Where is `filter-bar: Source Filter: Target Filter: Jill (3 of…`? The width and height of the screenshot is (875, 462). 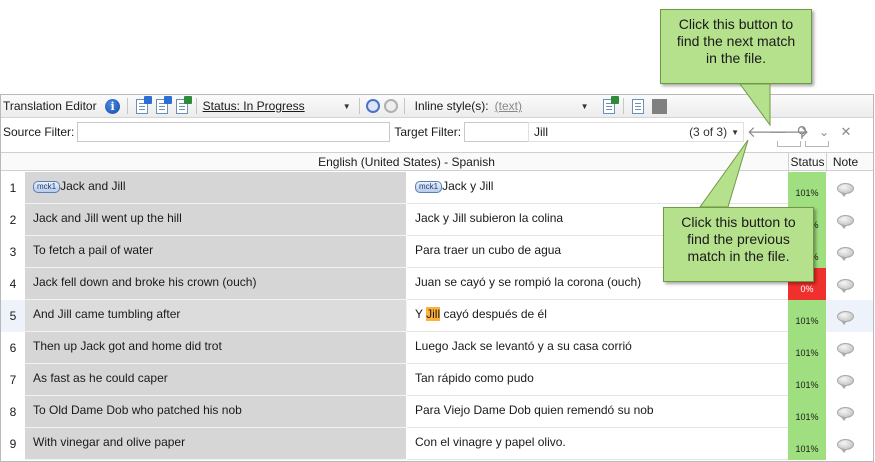 filter-bar: Source Filter: Target Filter: Jill (3 of… is located at coordinates (437, 133).